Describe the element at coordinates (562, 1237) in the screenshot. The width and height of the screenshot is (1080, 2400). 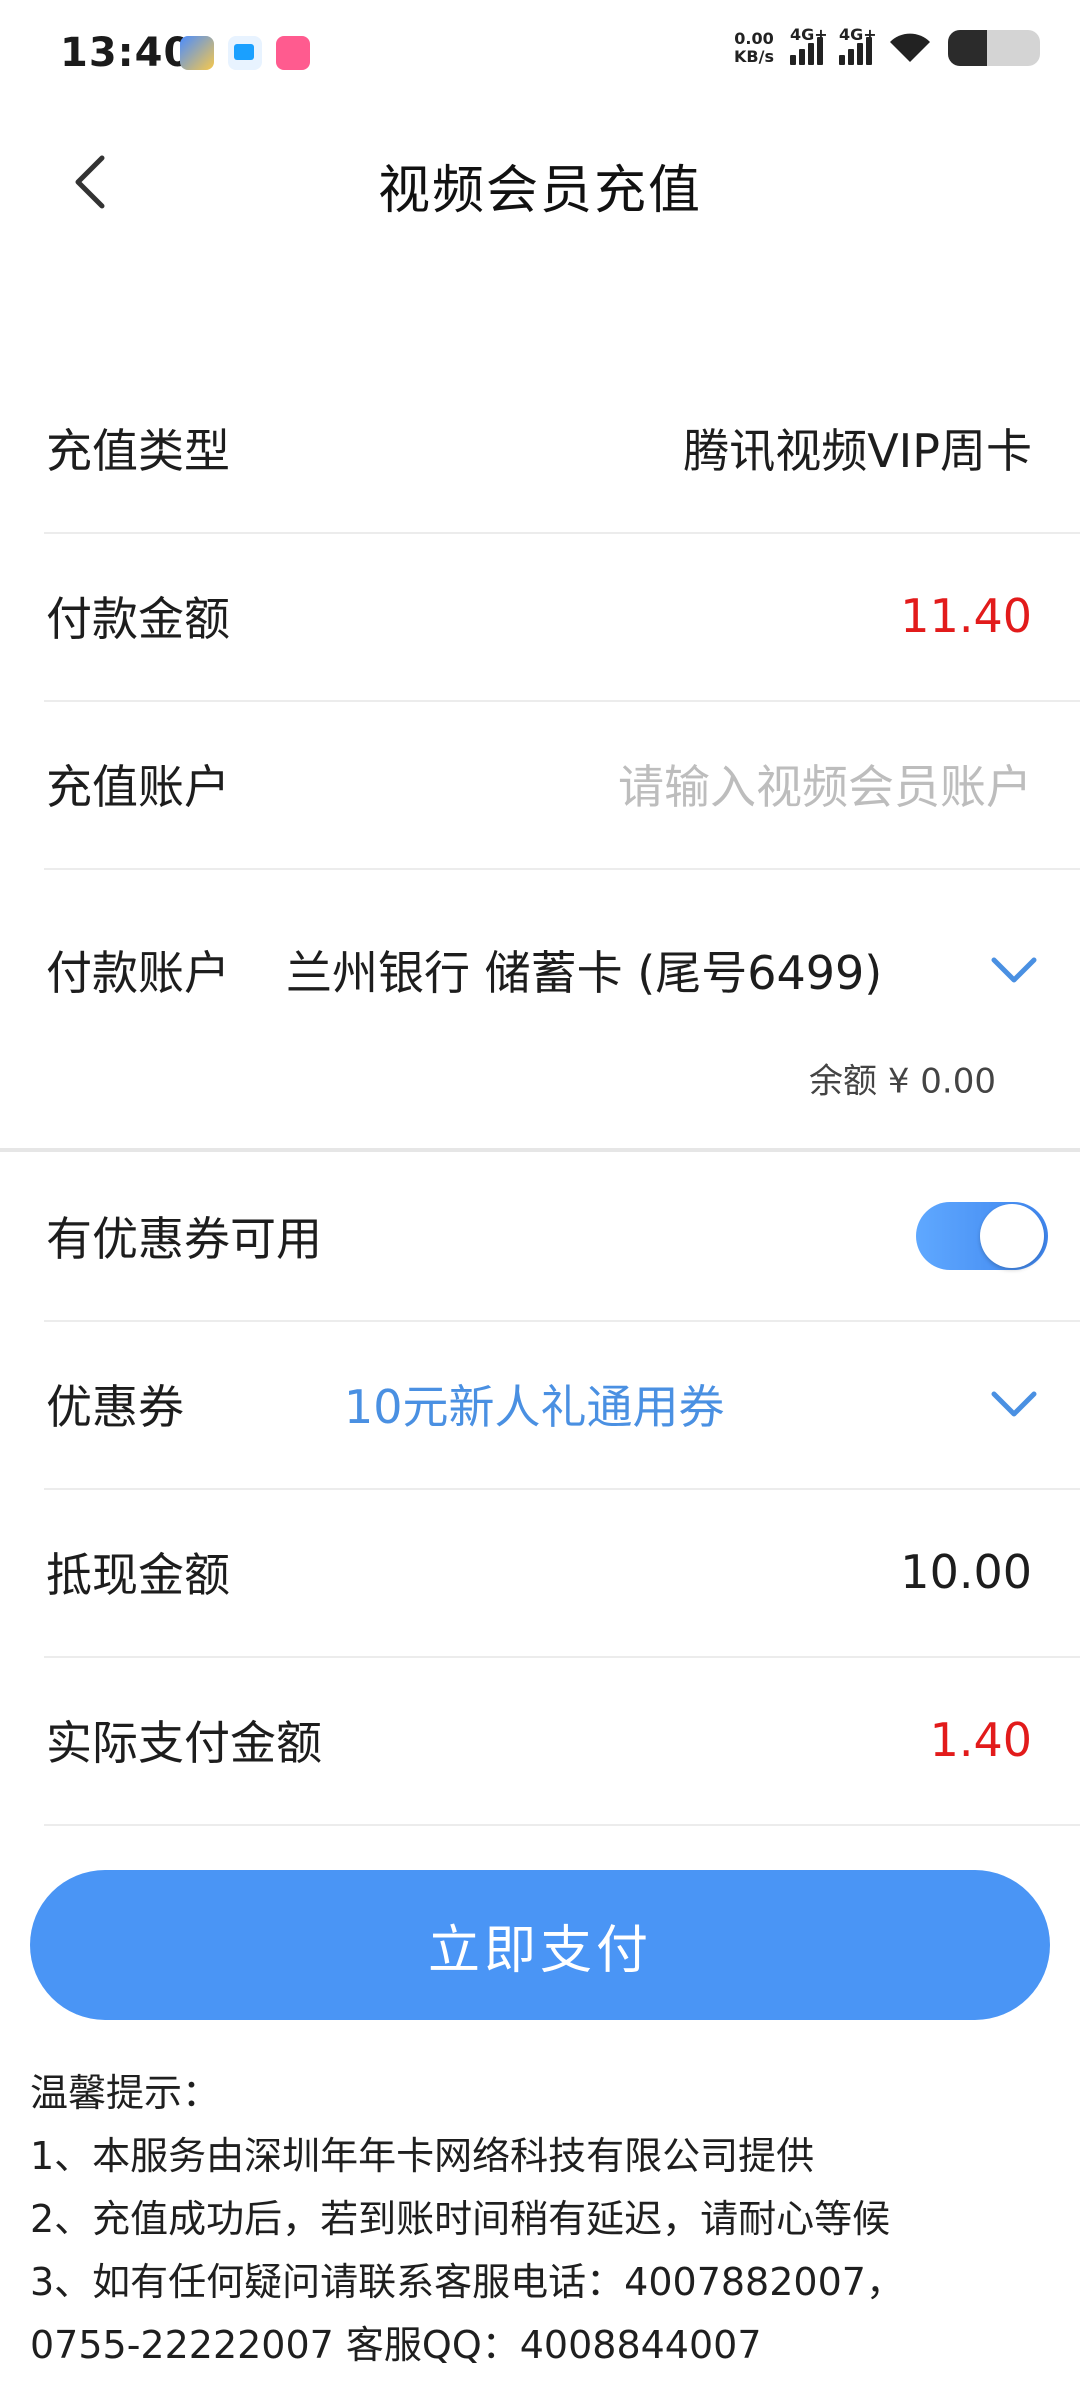
I see `coupon-available-row: 有优惠券可用` at that location.